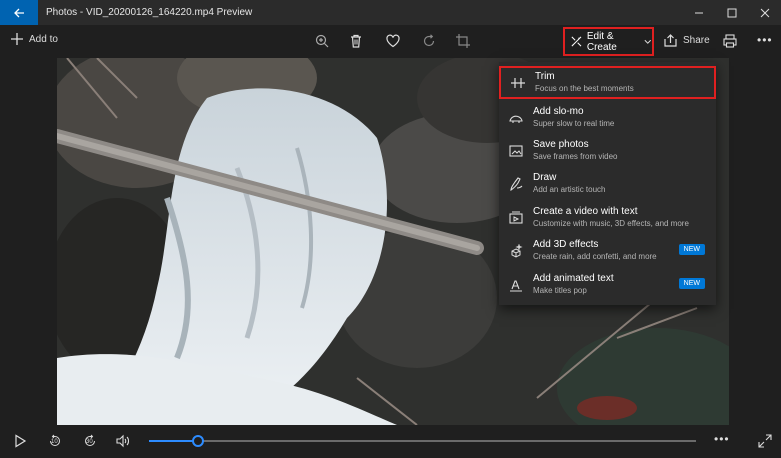 This screenshot has height=458, width=781. Describe the element at coordinates (17, 39) in the screenshot. I see `plus-icon` at that location.